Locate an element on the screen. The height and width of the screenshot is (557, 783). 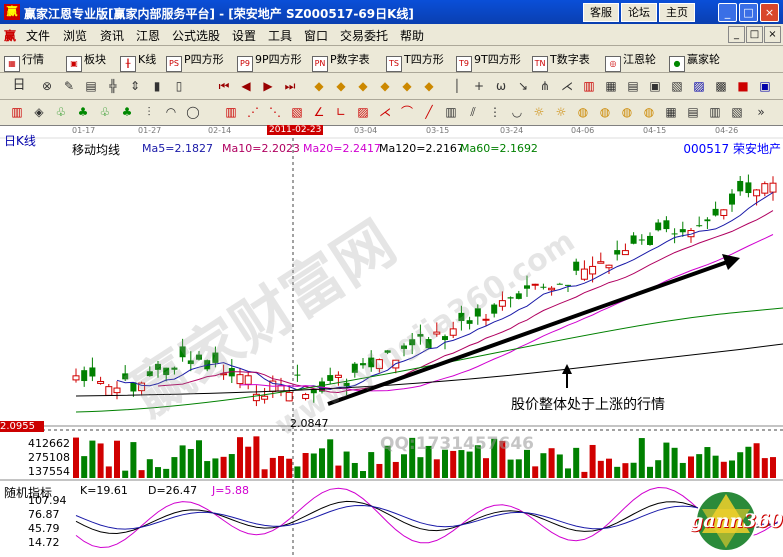
winner-wheel-button: ● 赢家轮 is located at coordinates (694, 61).